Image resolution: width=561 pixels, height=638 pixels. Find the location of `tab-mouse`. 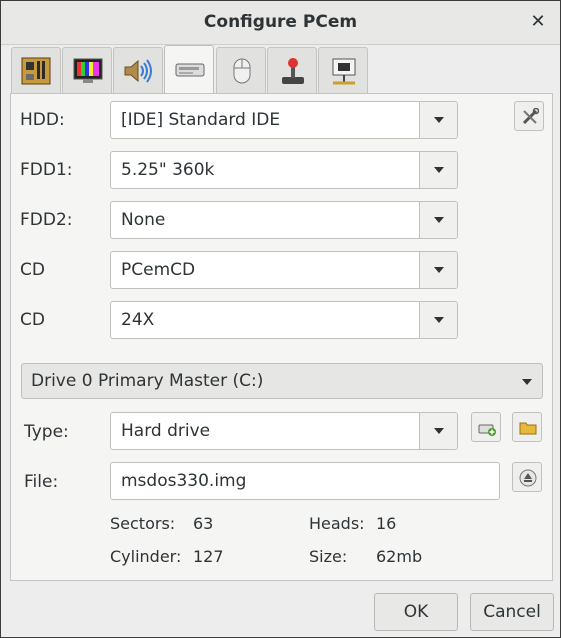

tab-mouse is located at coordinates (241, 70).